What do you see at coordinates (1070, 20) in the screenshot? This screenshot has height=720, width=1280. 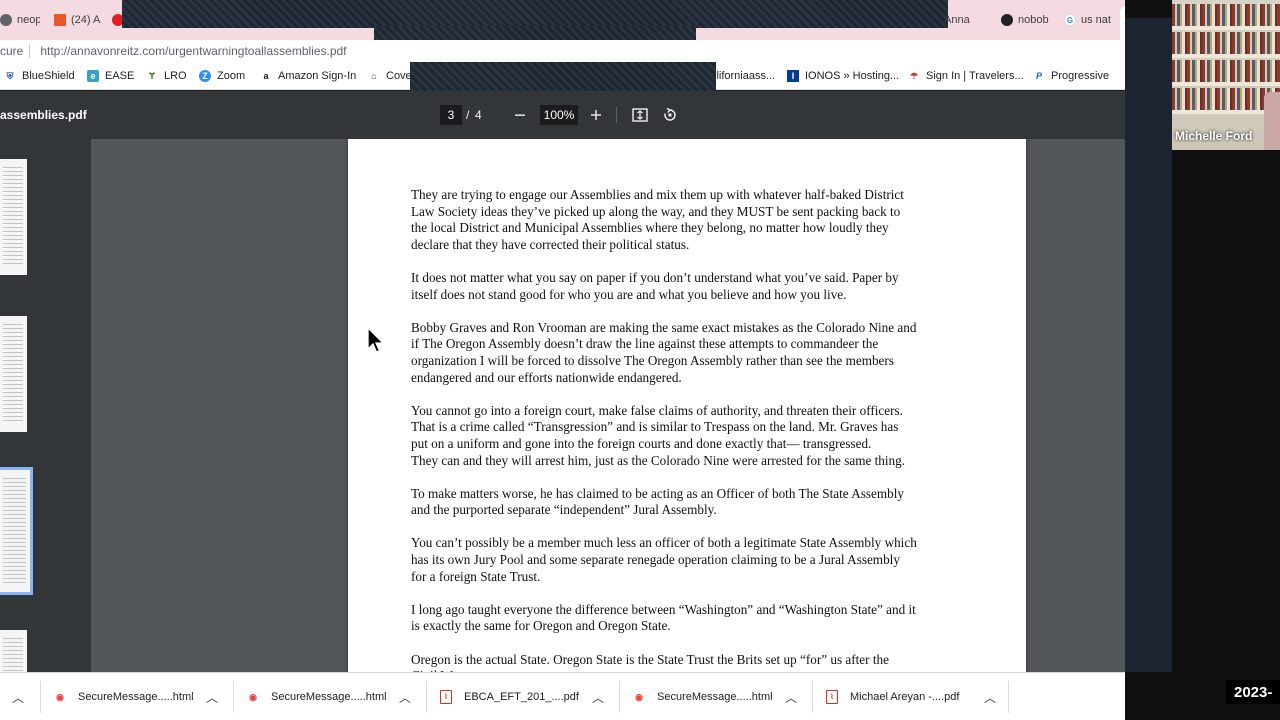 I see `google-icon: G` at bounding box center [1070, 20].